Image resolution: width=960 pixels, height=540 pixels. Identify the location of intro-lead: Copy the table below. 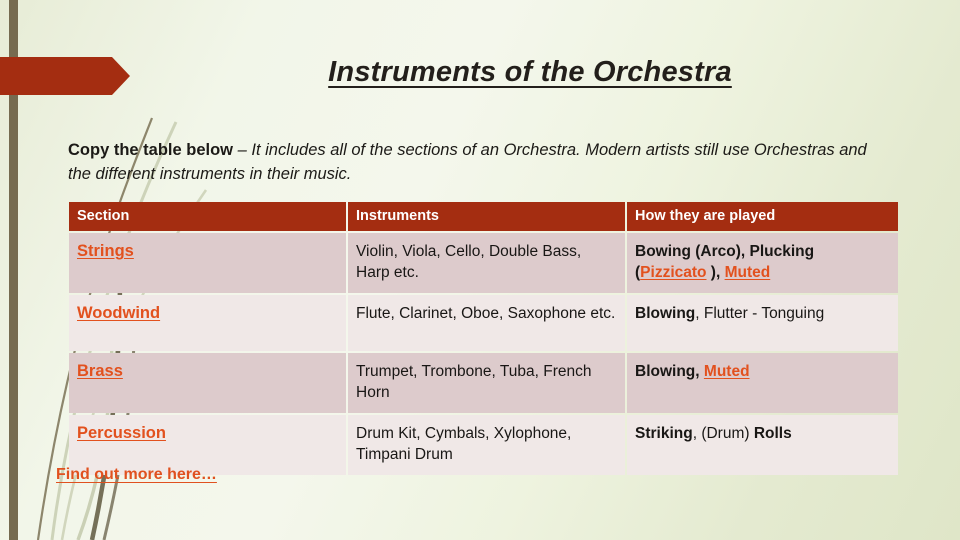
(153, 150).